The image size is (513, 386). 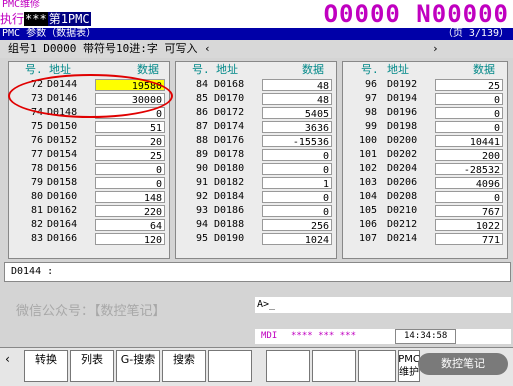 What do you see at coordinates (89, 155) in the screenshot?
I see `table-row: 77 D0154 25` at bounding box center [89, 155].